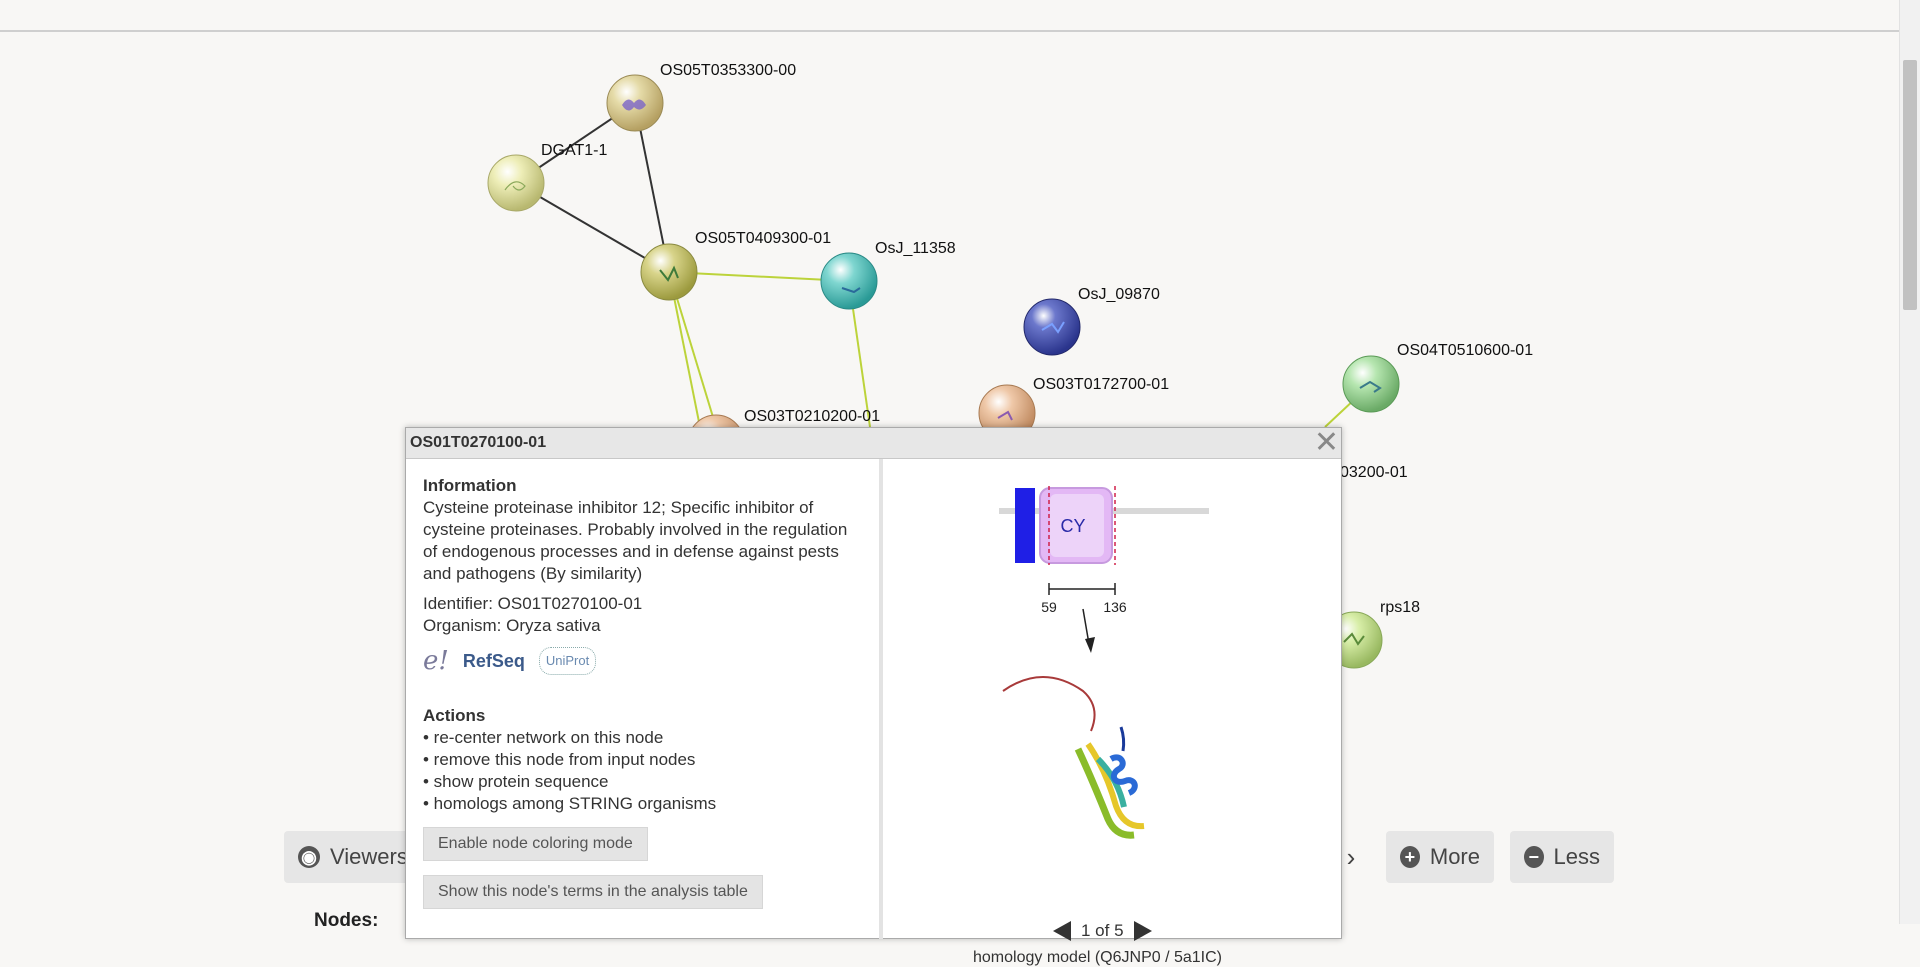 This screenshot has width=1920, height=967. What do you see at coordinates (651, 661) in the screenshot?
I see `external-links: e! RefSeq UniProt` at bounding box center [651, 661].